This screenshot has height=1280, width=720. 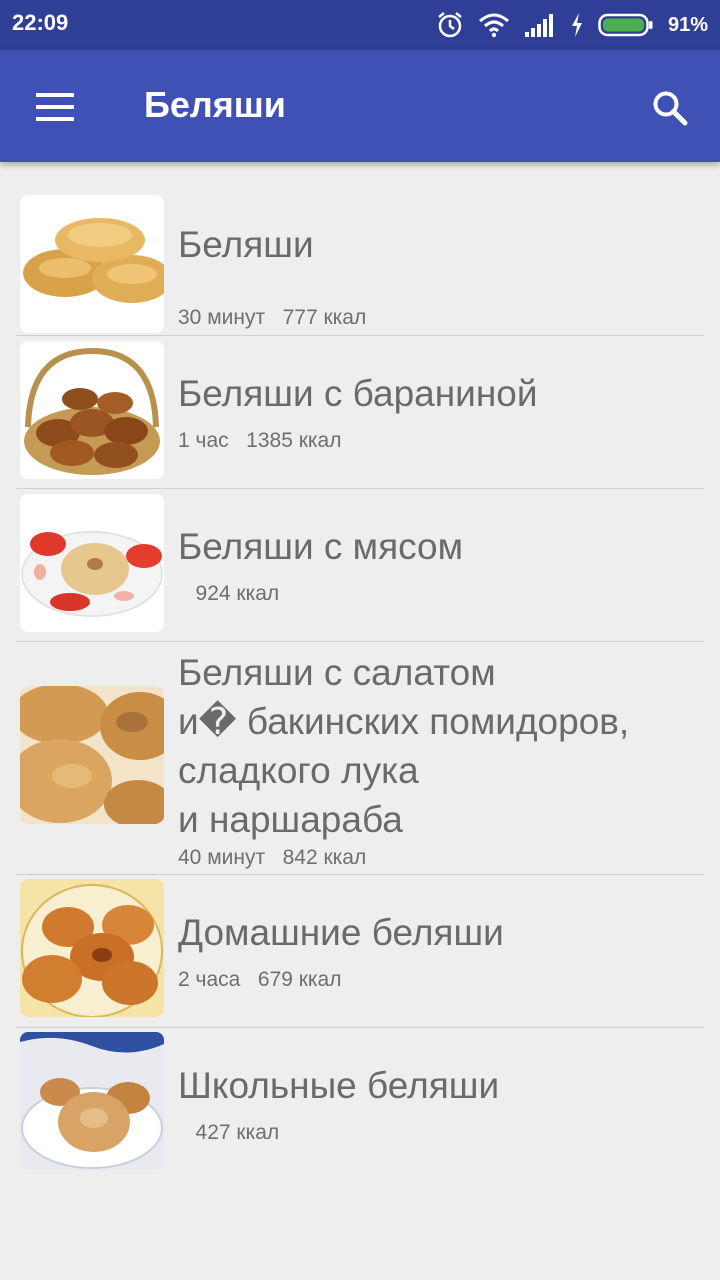 What do you see at coordinates (272, 318) in the screenshot?
I see `recipe-meta: 30 минут 777 ккал` at bounding box center [272, 318].